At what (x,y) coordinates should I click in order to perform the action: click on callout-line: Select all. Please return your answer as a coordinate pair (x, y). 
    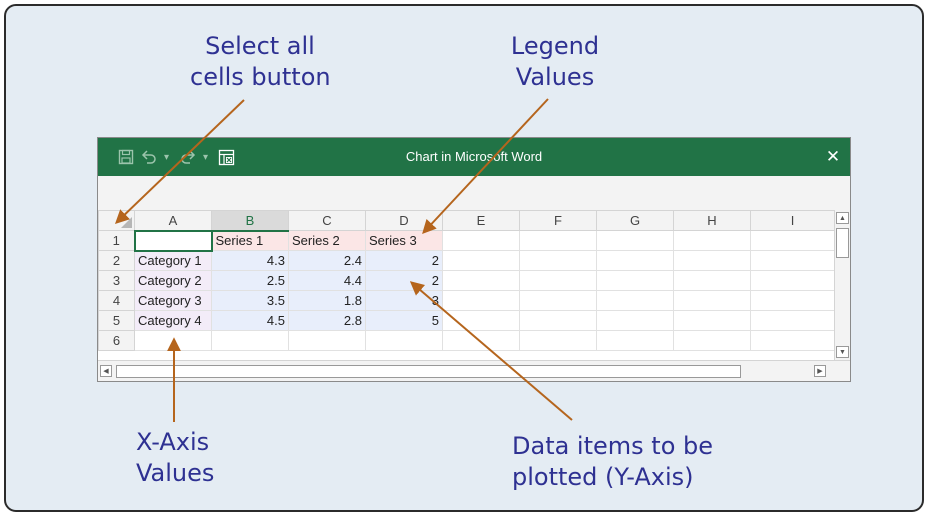
    Looking at the image, I should click on (260, 46).